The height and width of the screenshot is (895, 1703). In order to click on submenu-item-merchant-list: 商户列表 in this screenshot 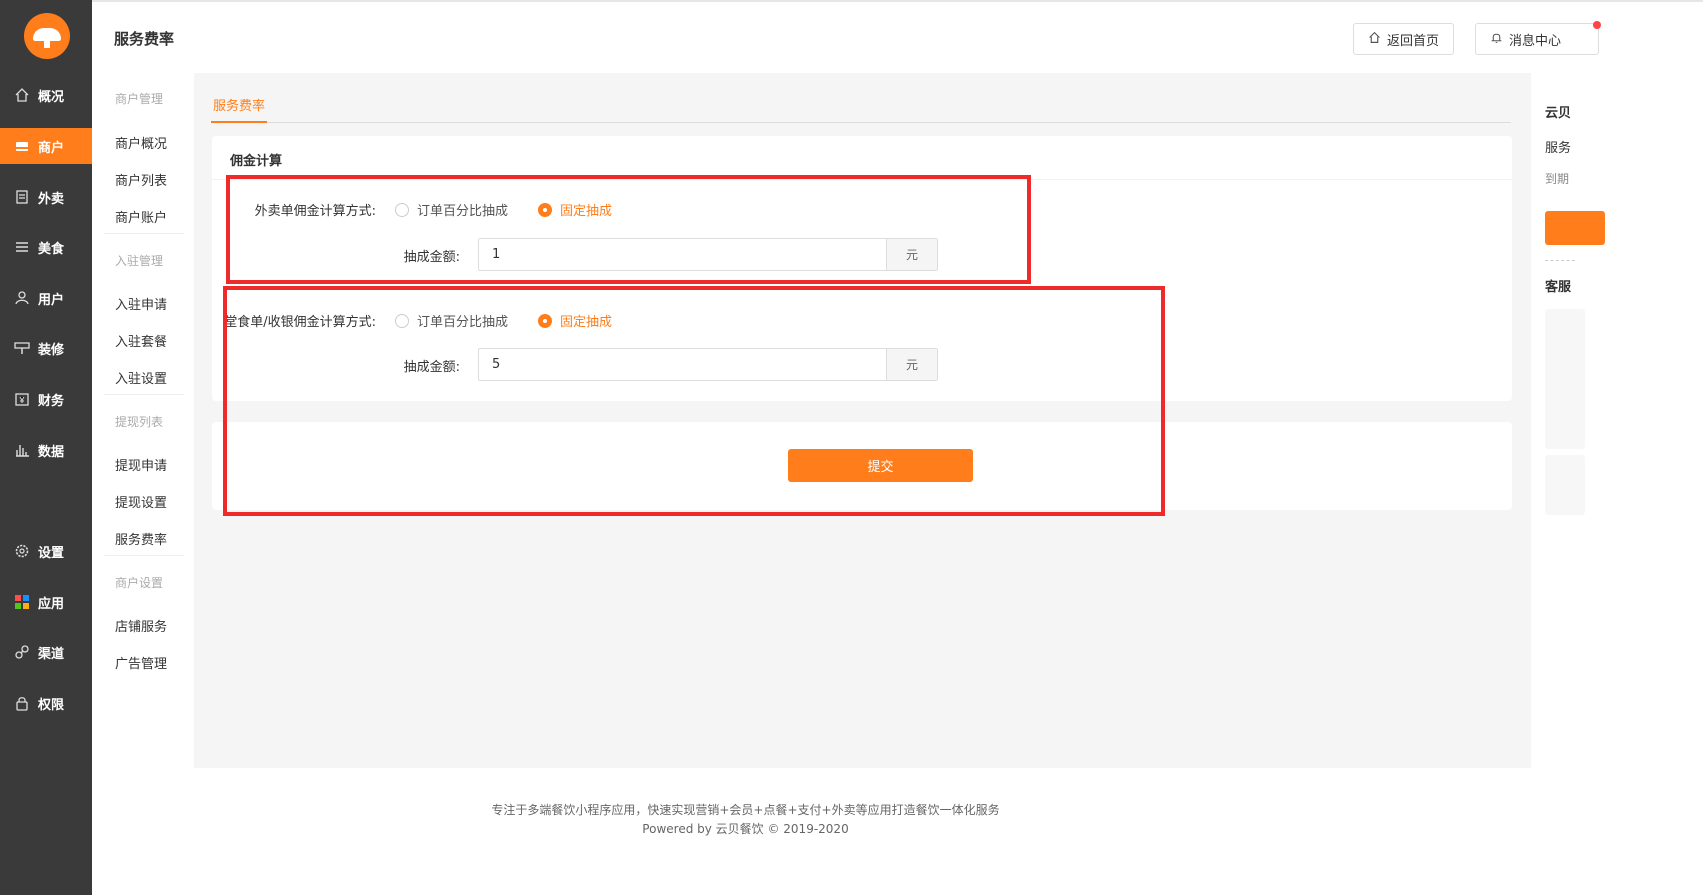, I will do `click(141, 179)`.